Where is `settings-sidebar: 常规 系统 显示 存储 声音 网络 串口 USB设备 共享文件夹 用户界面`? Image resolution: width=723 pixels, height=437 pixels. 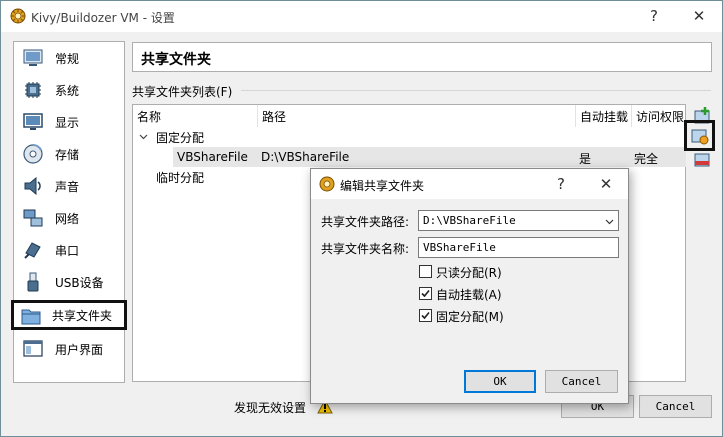 settings-sidebar: 常规 系统 显示 存储 声音 网络 串口 USB设备 共享文件夹 用户界面 is located at coordinates (69, 212).